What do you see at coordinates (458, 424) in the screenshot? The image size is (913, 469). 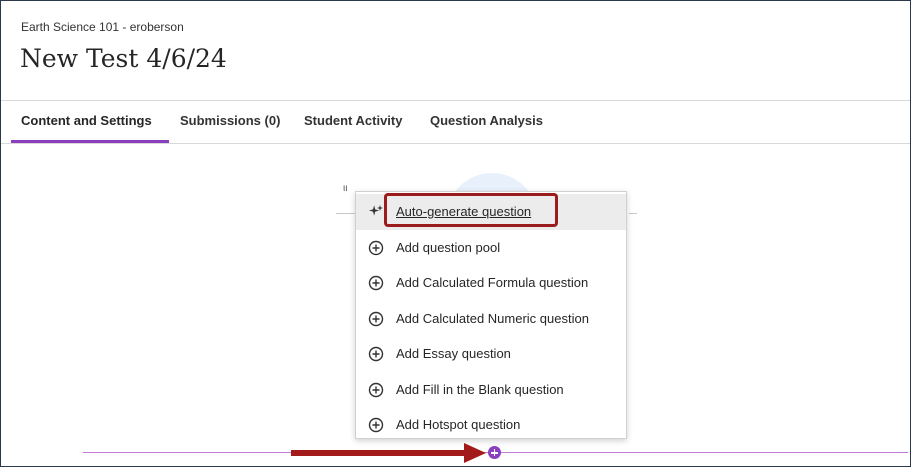 I see `menu-item-label: Add Hotspot question` at bounding box center [458, 424].